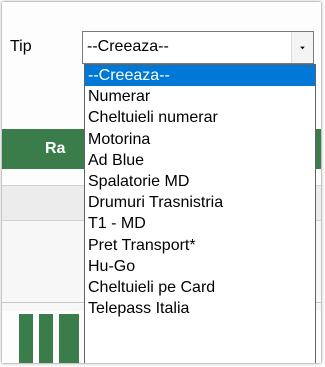  I want to click on dropdown-option: Hu-Go, so click(200, 266).